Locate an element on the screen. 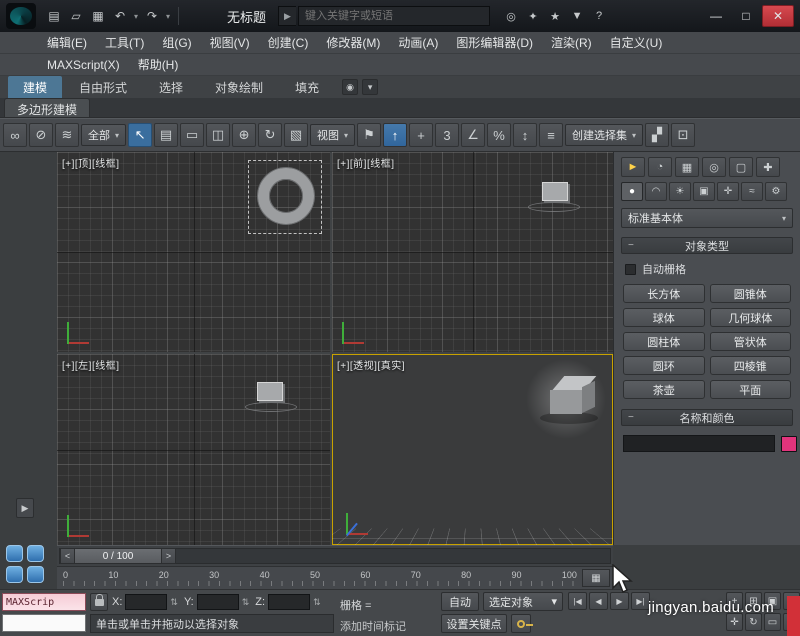 This screenshot has width=800, height=636. box-object-left-view is located at coordinates (270, 391).